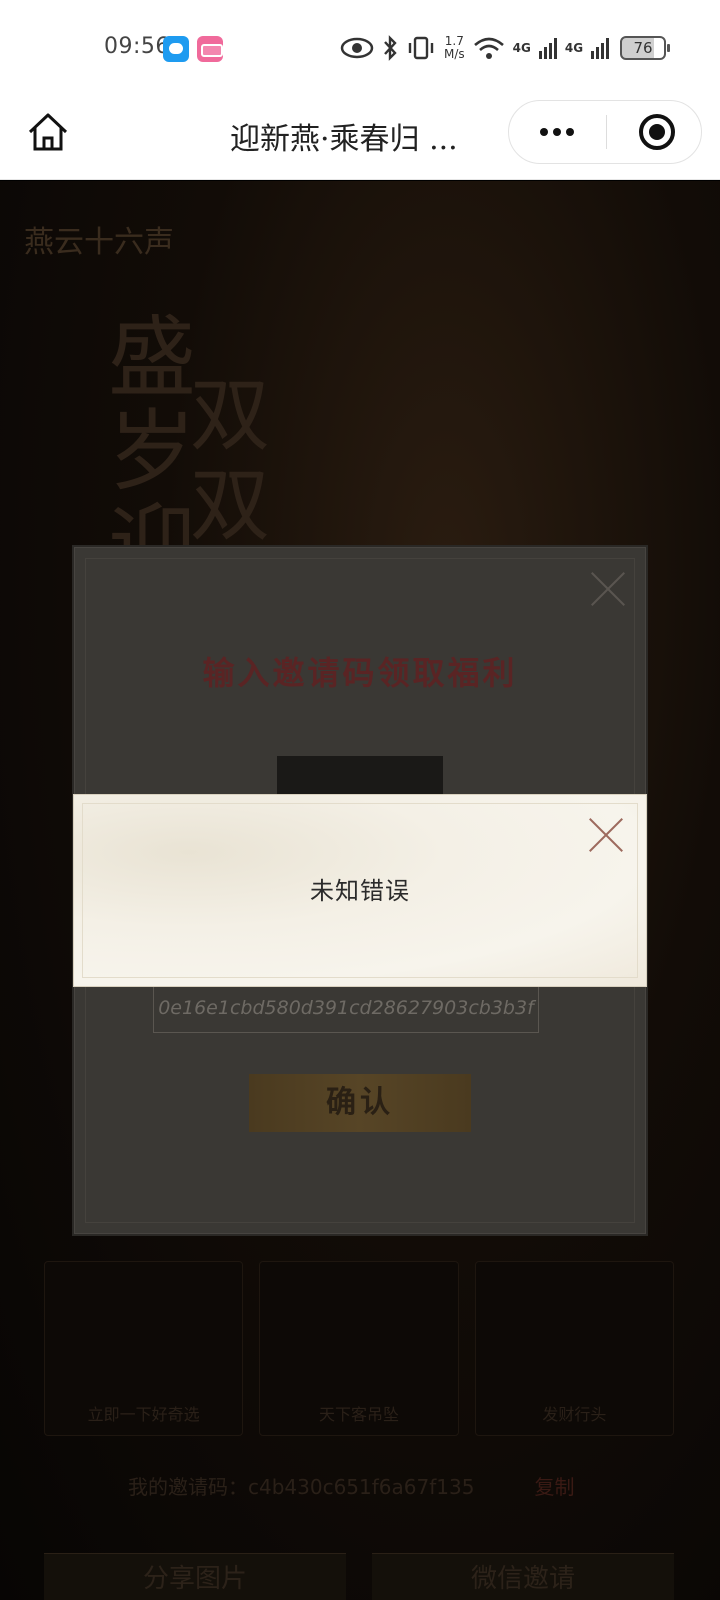 Image resolution: width=720 pixels, height=1600 pixels. I want to click on banner-title-right: 双双, so click(230, 460).